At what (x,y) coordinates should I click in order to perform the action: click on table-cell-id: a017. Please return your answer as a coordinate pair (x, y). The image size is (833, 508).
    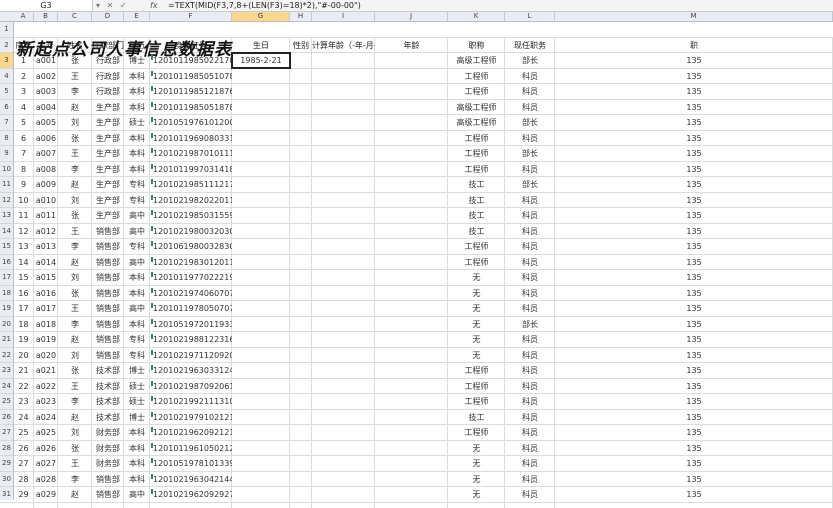
    Looking at the image, I should click on (46, 308).